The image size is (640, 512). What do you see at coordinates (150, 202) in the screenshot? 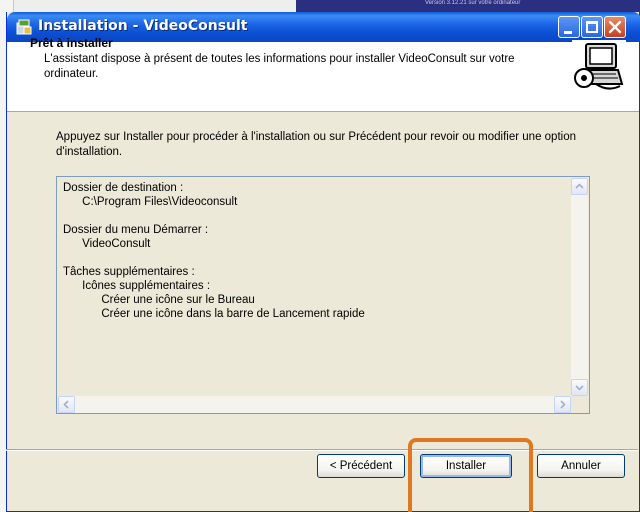
I see `memo-line: C:\Program Files\Videoconsult` at bounding box center [150, 202].